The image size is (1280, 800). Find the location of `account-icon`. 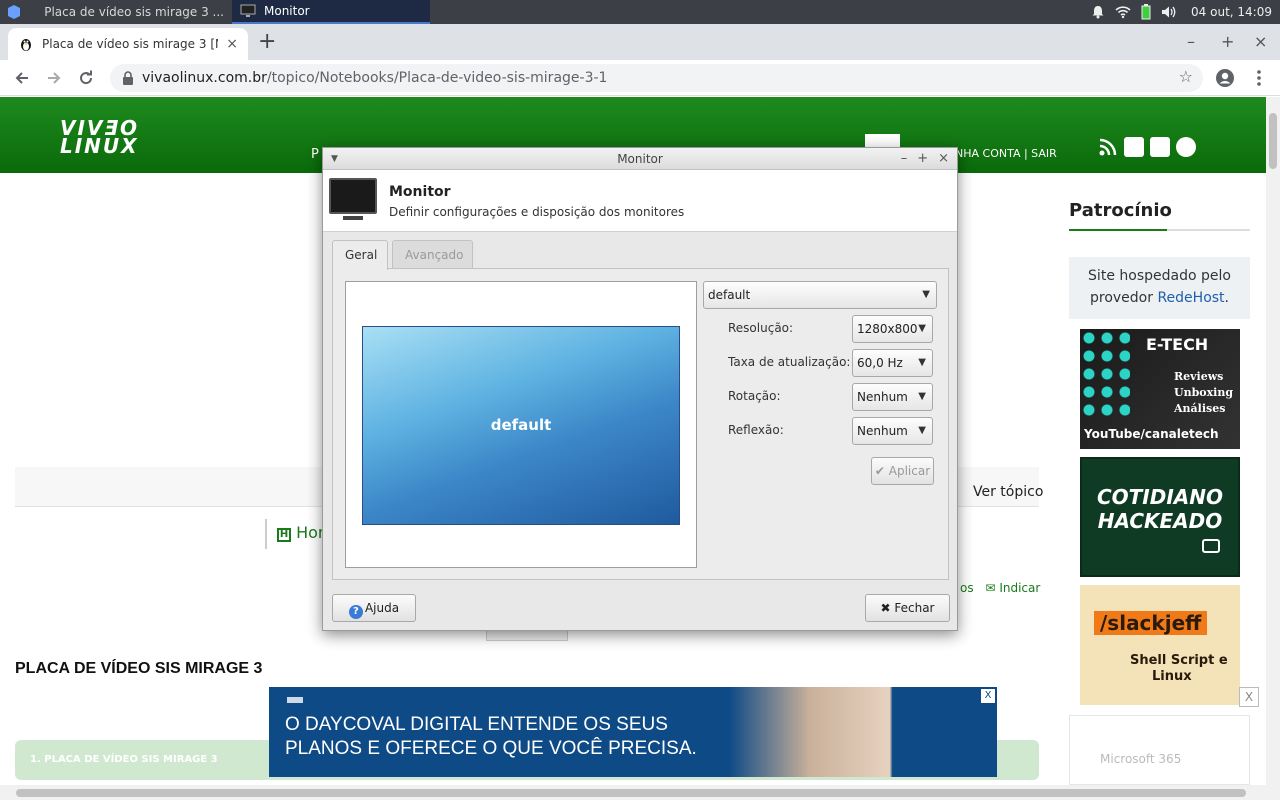

account-icon is located at coordinates (1225, 78).